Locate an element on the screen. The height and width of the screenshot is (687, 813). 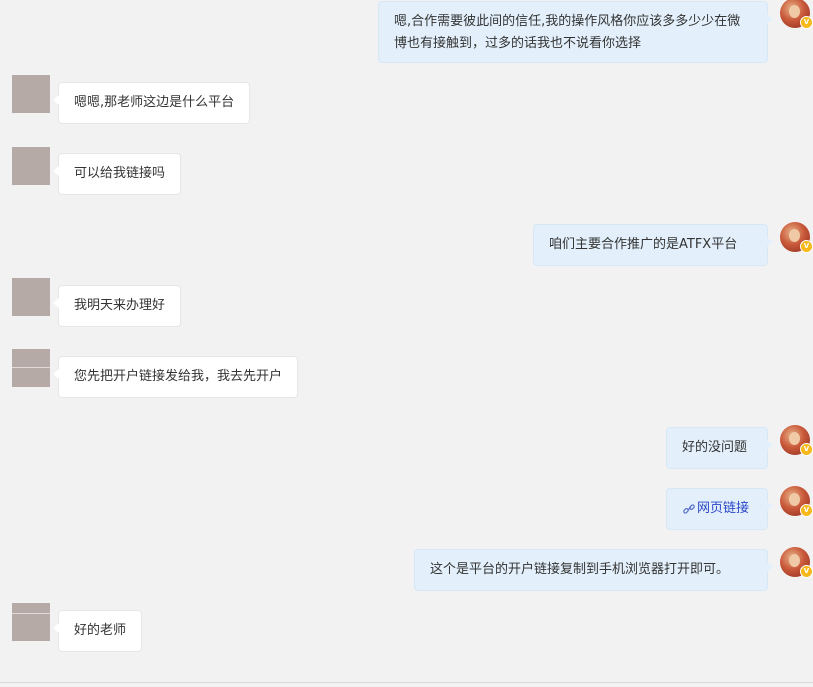
message-bubble-peer: 好的老师 is located at coordinates (97, 631).